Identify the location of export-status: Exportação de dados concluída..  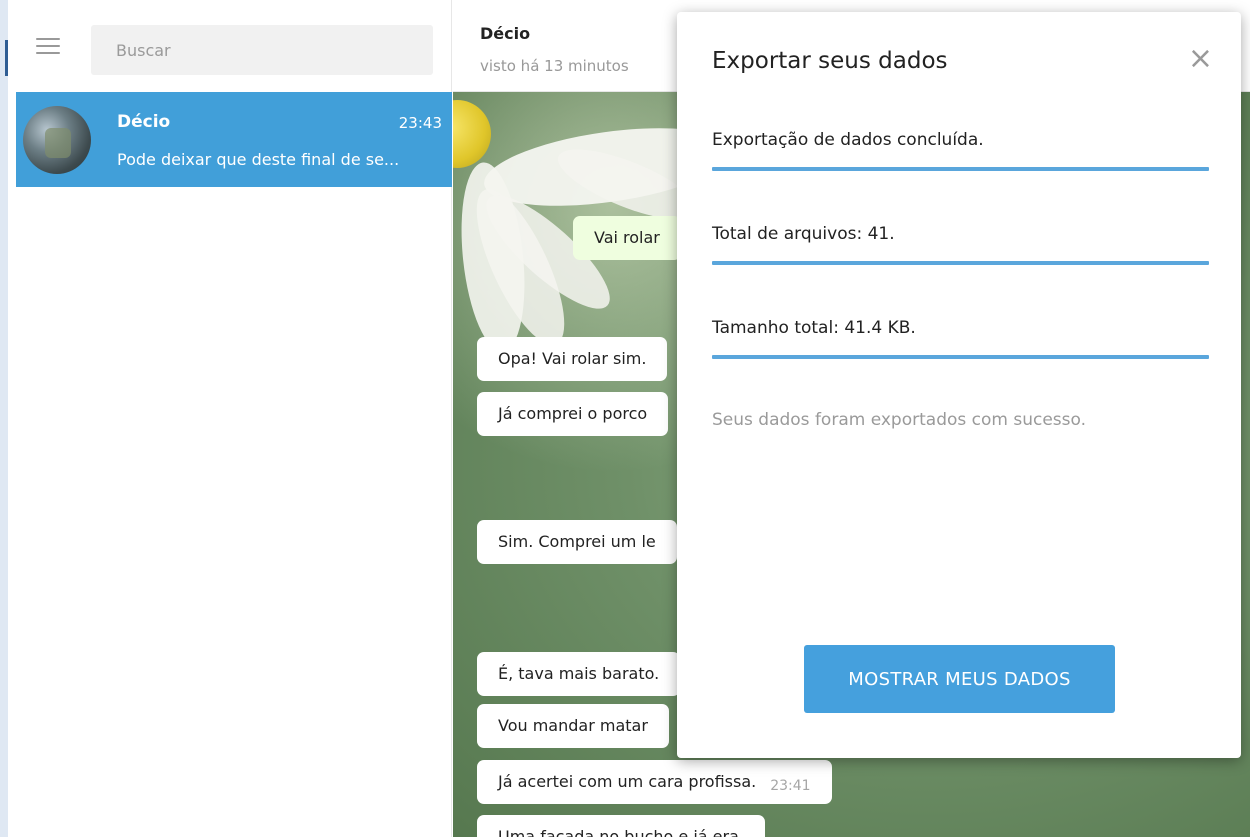
(960, 150).